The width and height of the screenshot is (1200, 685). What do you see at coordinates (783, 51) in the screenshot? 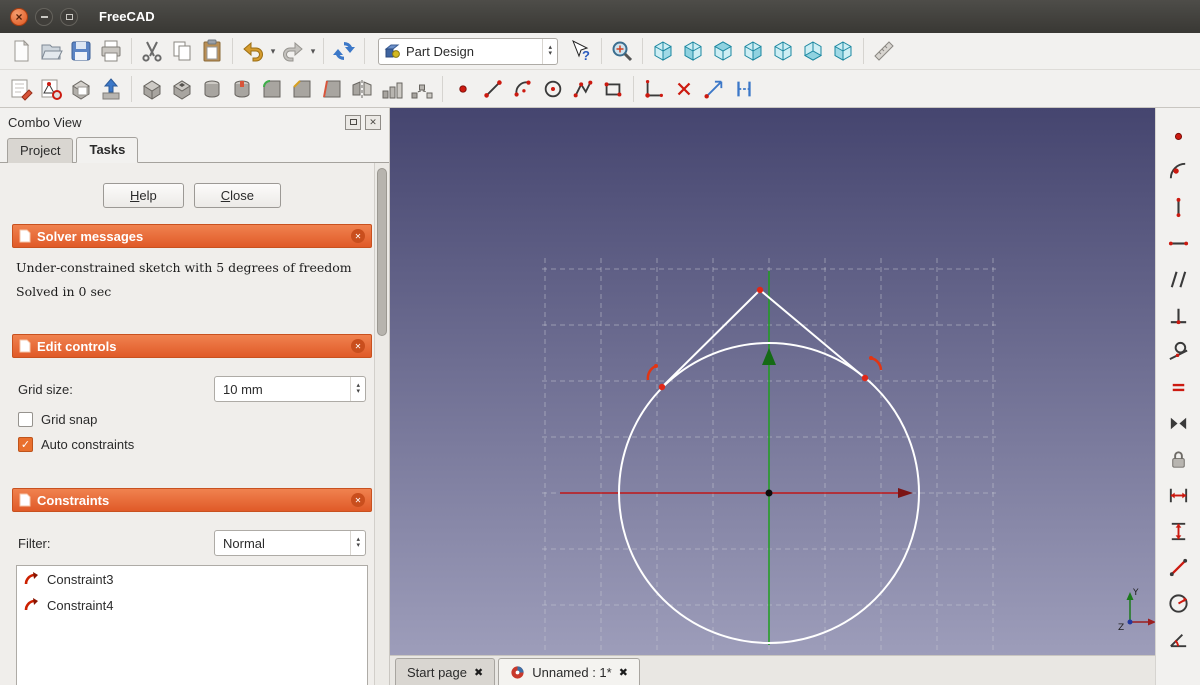
I see `rear-view-button` at bounding box center [783, 51].